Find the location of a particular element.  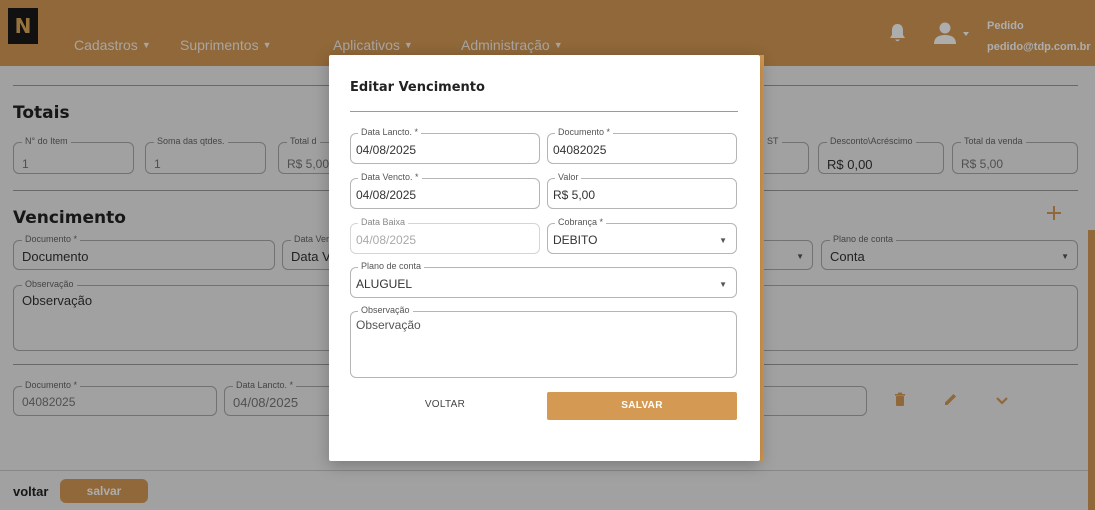

valor-input: Valor R$ 5,00 is located at coordinates (642, 190).